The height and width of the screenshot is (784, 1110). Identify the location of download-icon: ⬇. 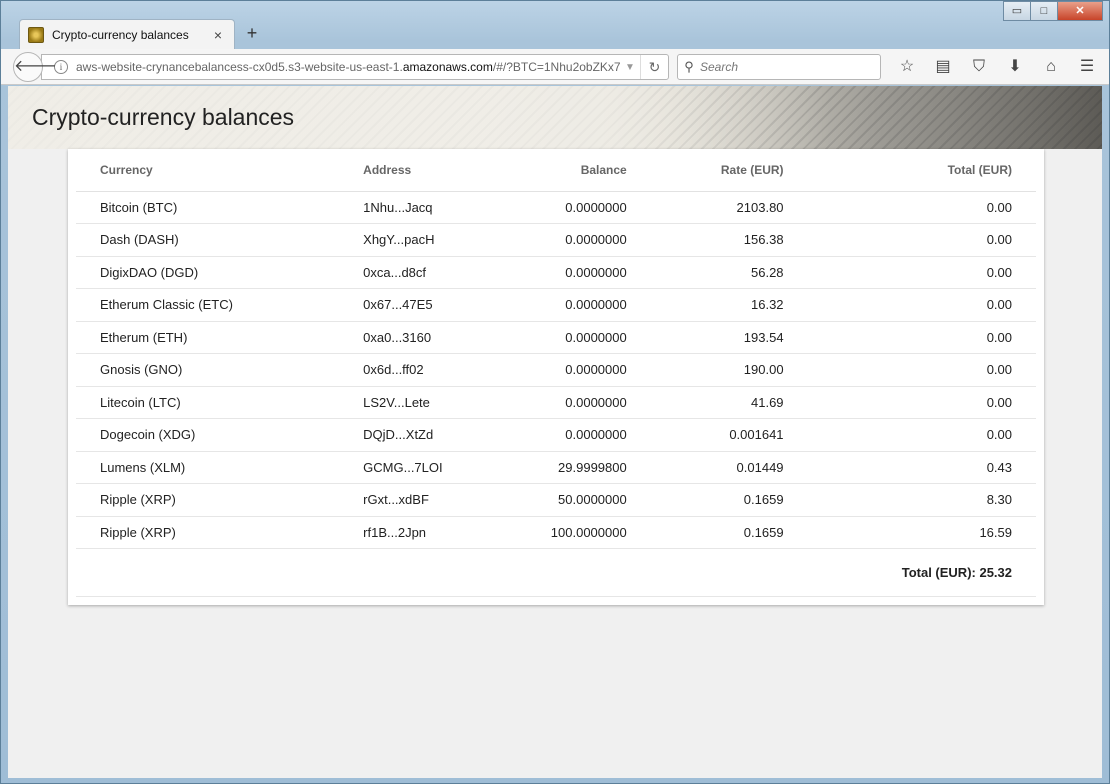
(1015, 67).